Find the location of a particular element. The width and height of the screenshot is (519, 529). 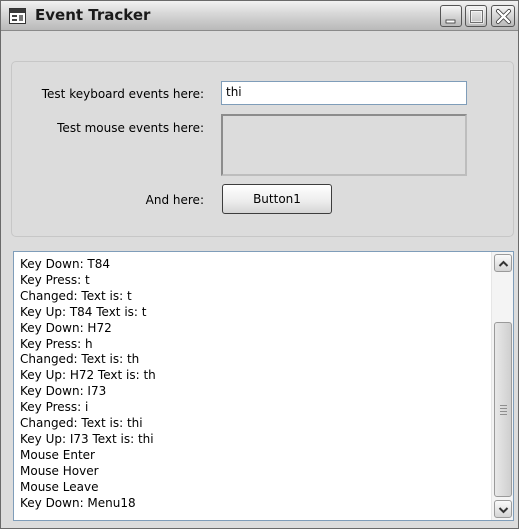

log-line: Changed: Text is: thi is located at coordinates (81, 423).